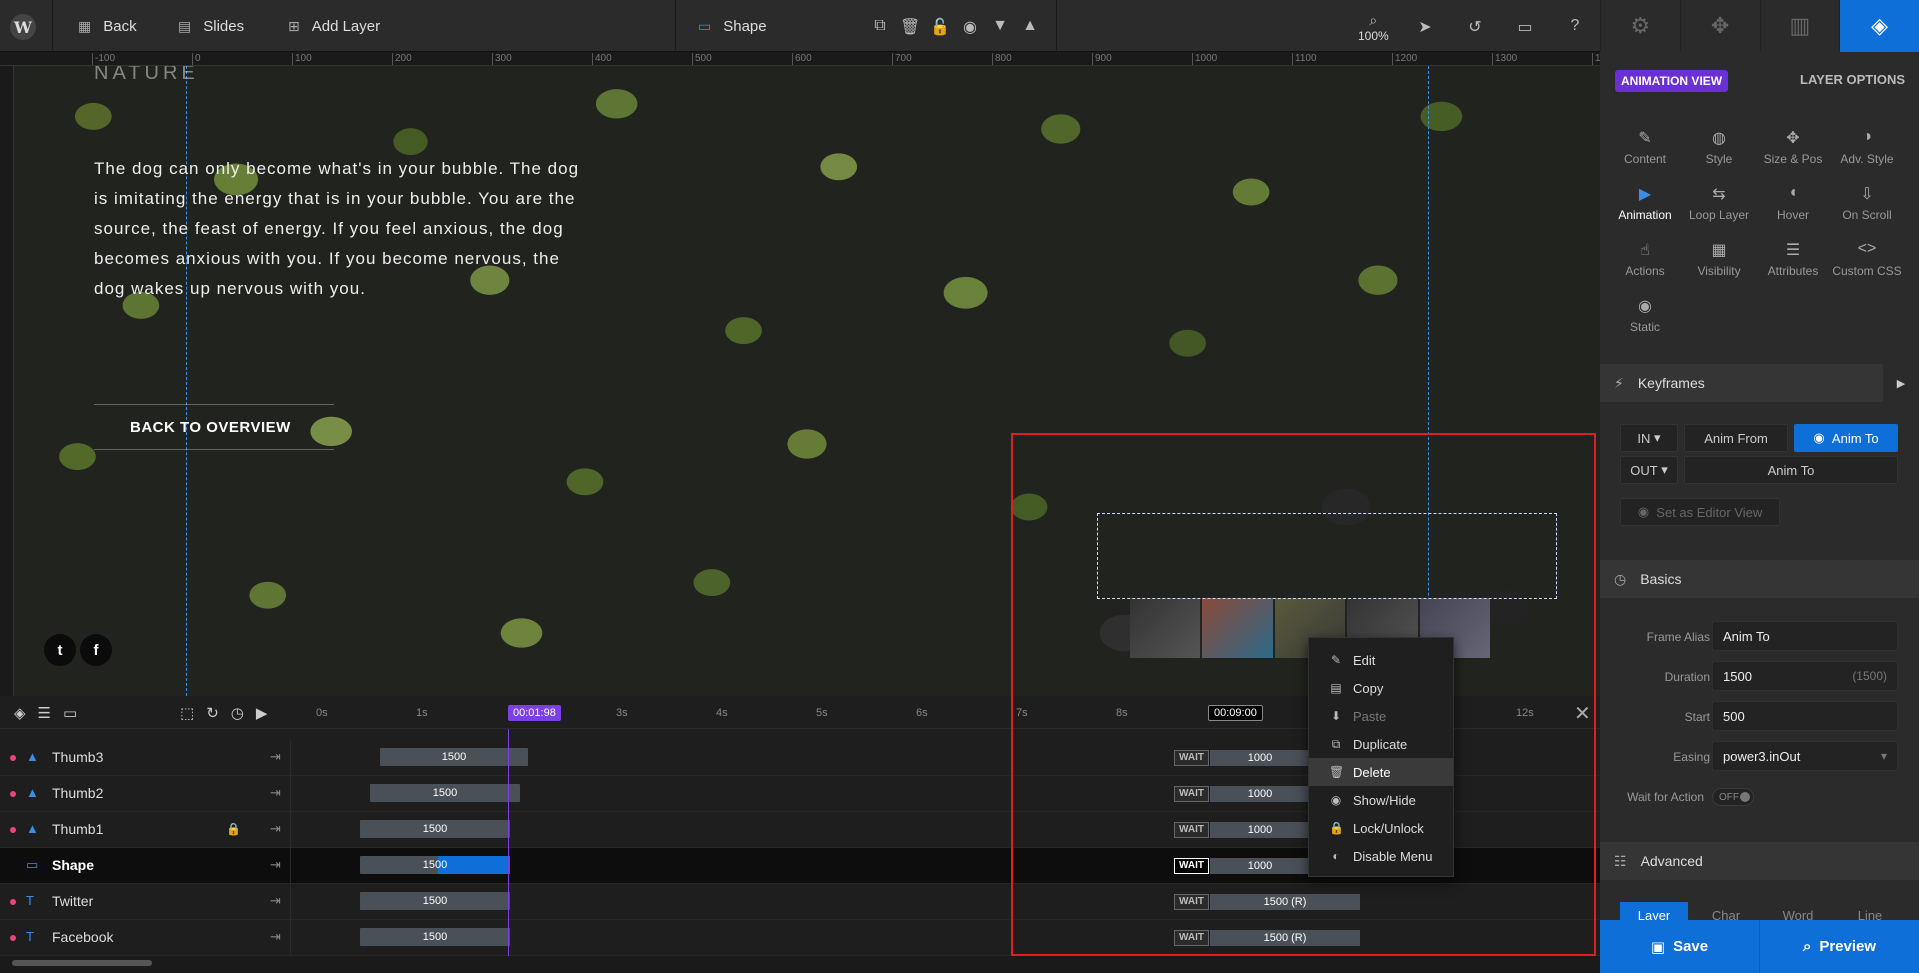 The image size is (1919, 973). Describe the element at coordinates (800, 964) in the screenshot. I see `timeline-scrollbar` at that location.